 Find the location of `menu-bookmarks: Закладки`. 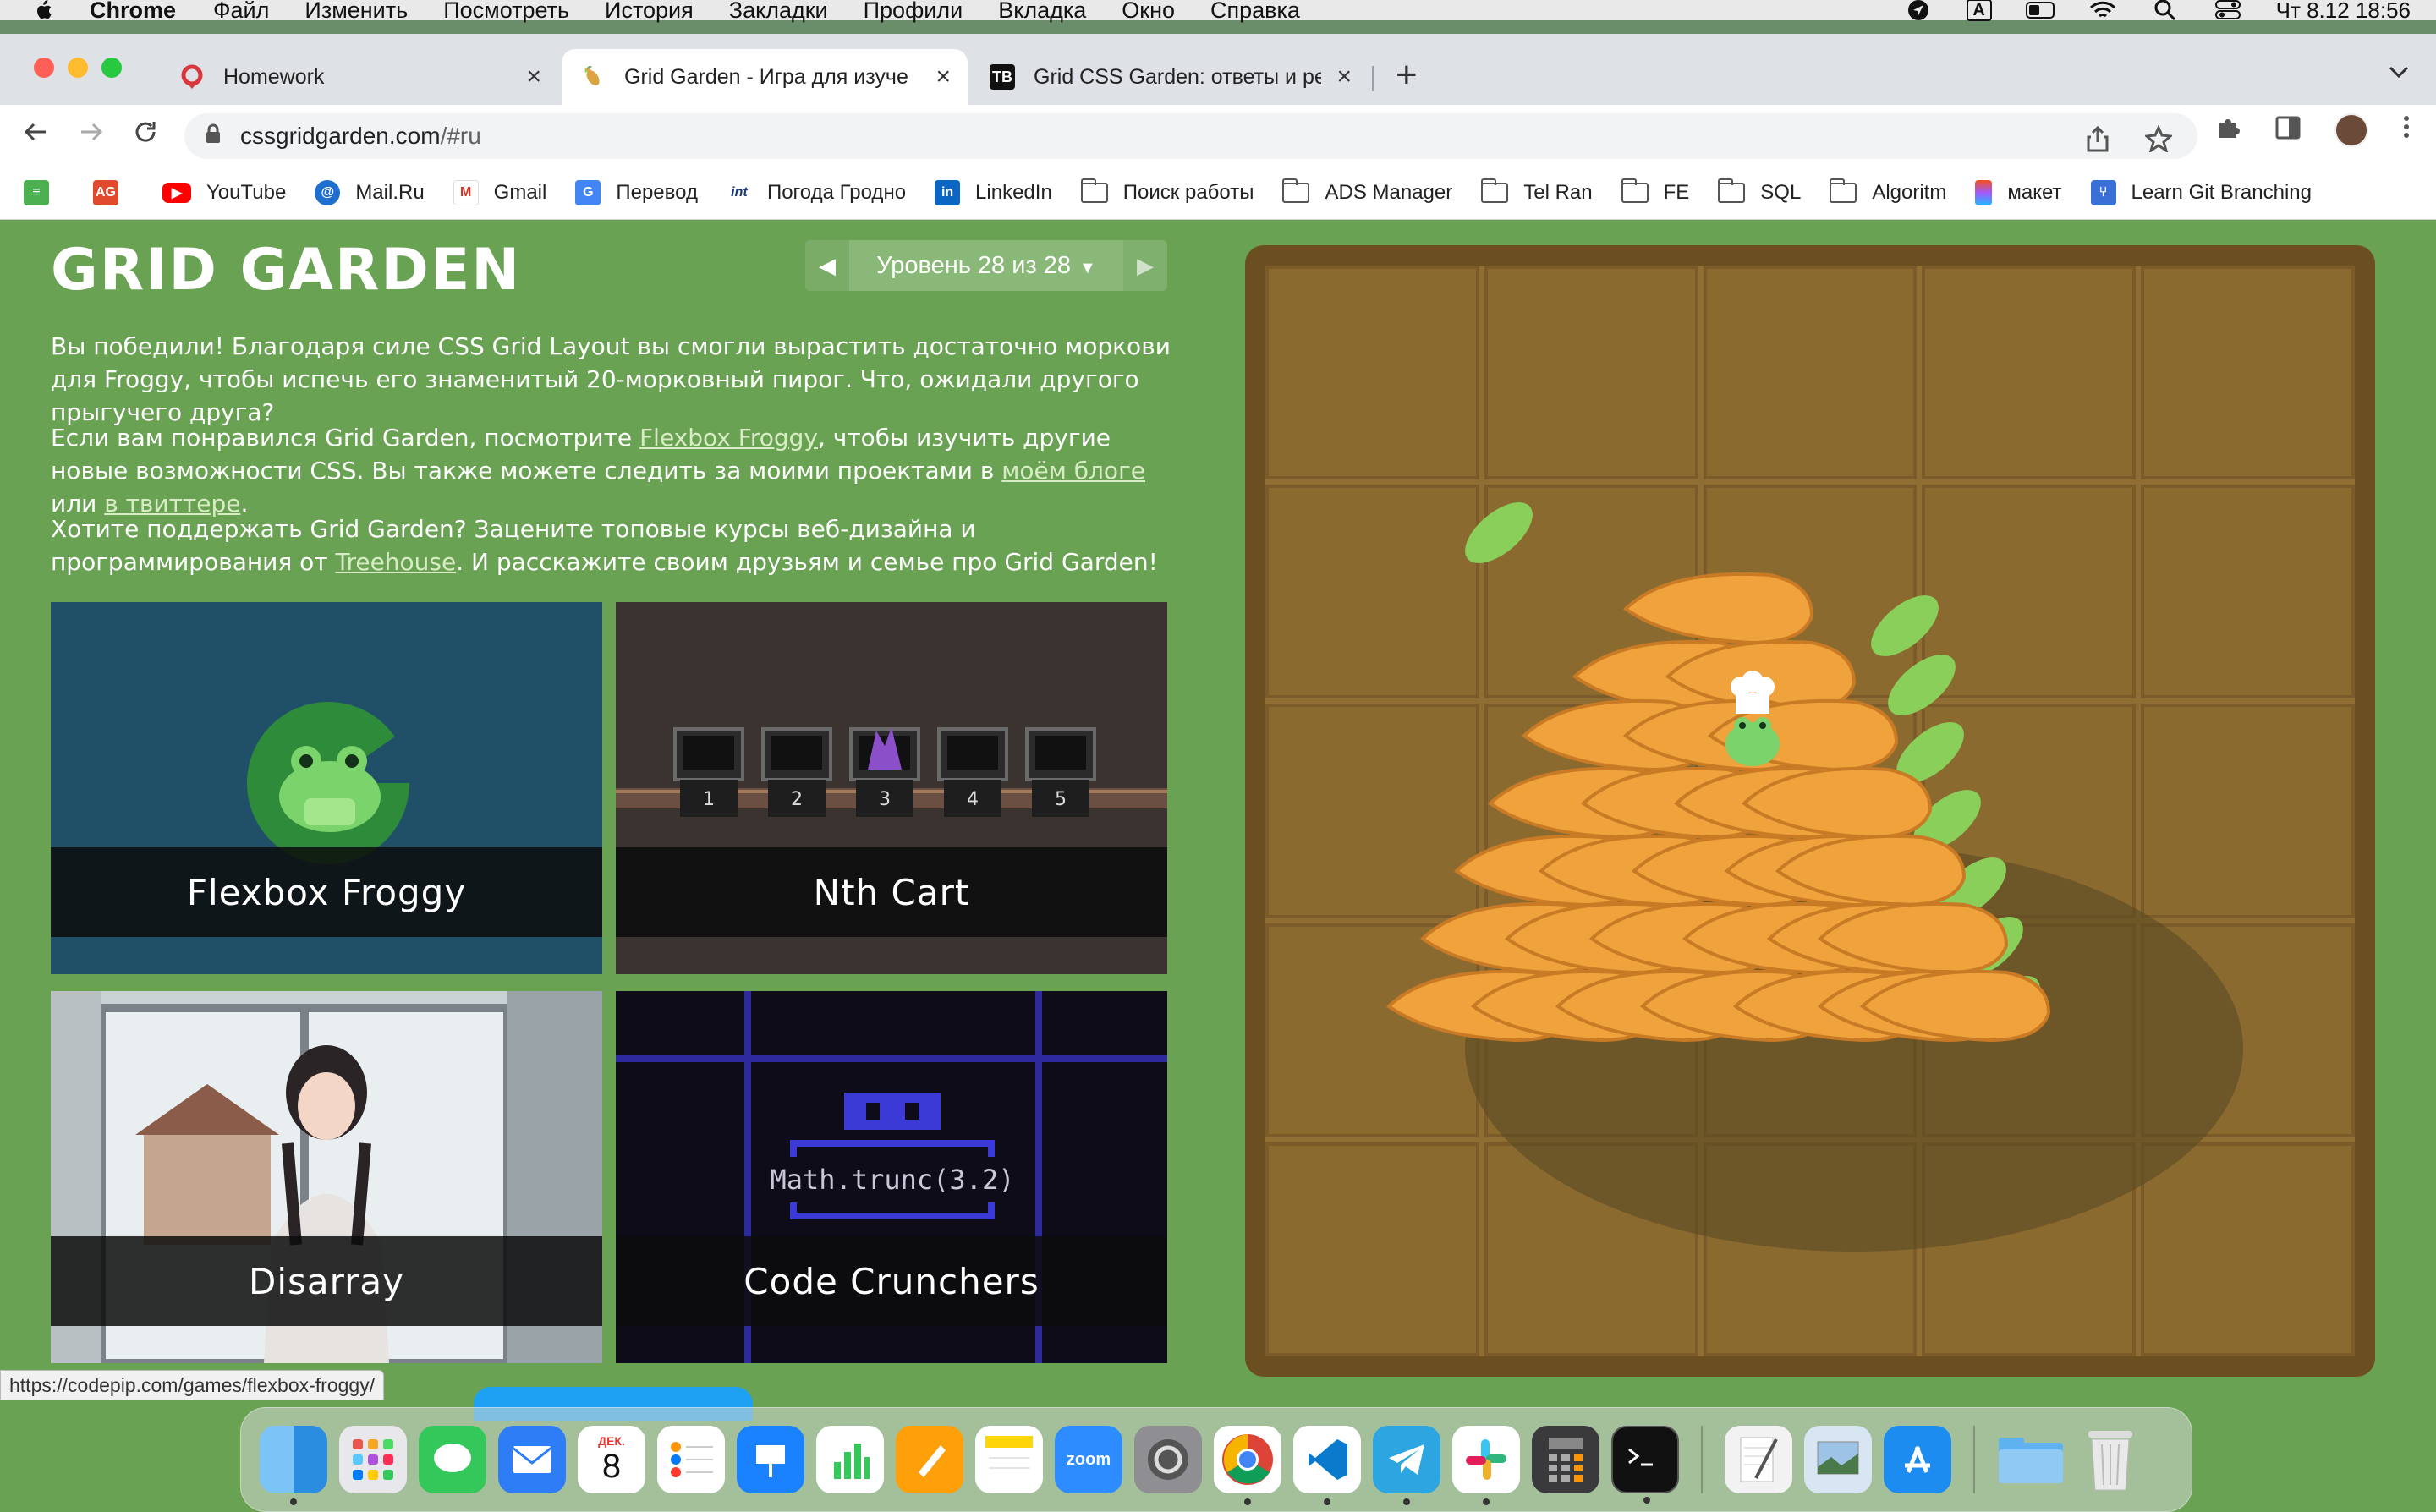

menu-bookmarks: Закладки is located at coordinates (779, 12).